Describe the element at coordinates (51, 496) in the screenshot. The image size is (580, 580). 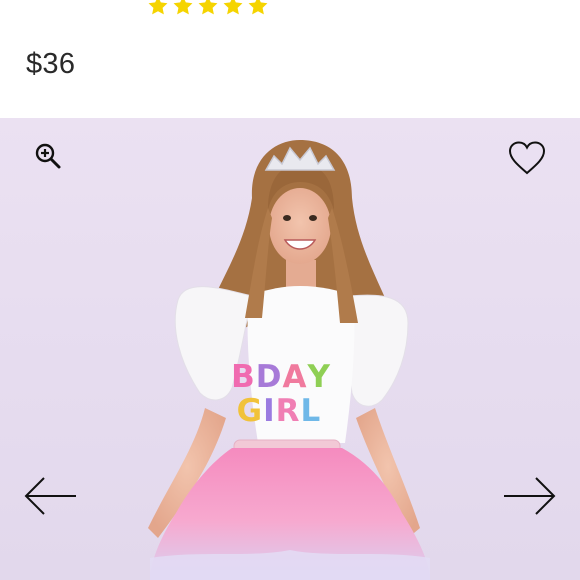
I see `arrow-left-icon` at that location.